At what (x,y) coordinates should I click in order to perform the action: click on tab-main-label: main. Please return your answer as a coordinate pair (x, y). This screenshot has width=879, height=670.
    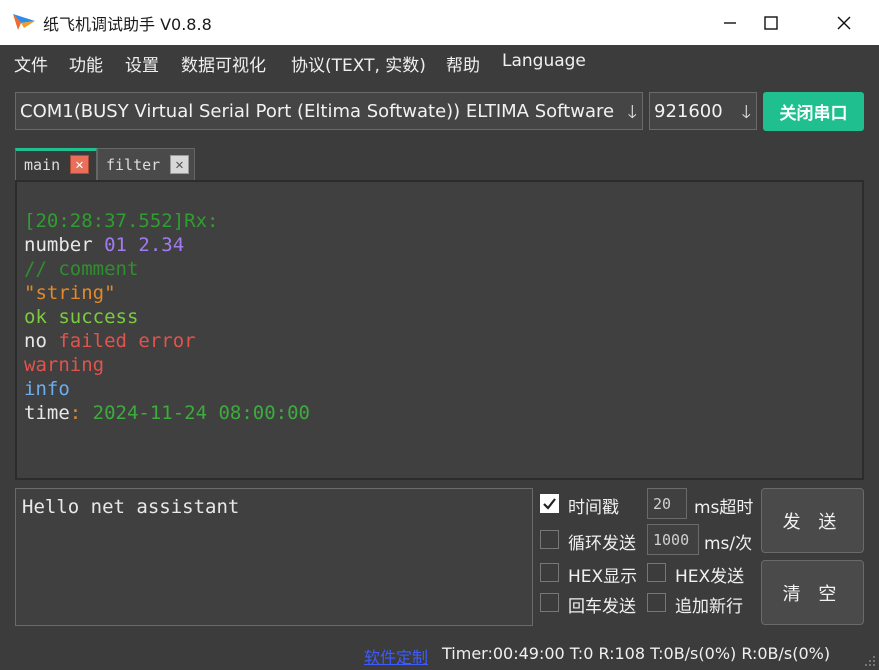
    Looking at the image, I should click on (42, 165).